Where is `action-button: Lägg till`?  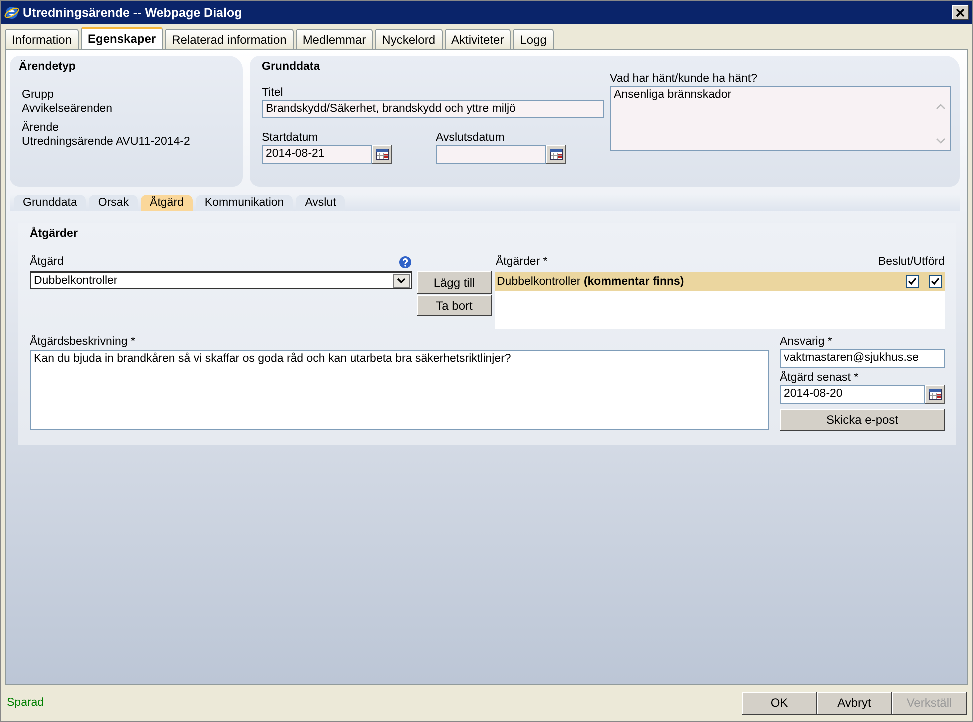 action-button: Lägg till is located at coordinates (454, 282).